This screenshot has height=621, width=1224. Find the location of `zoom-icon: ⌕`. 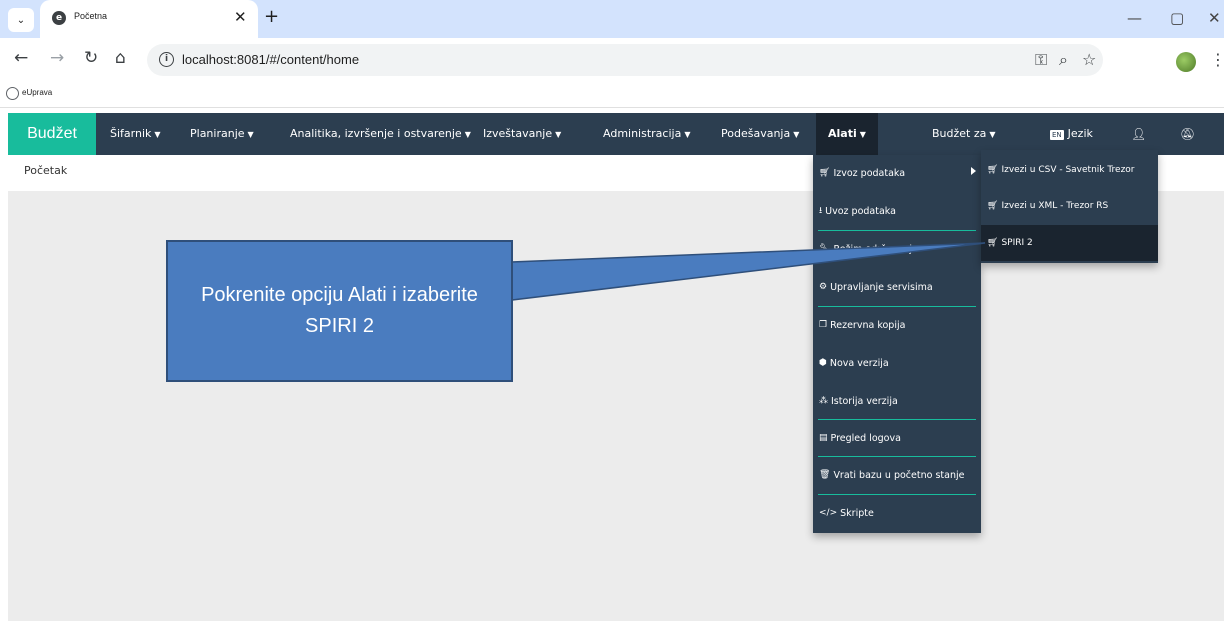

zoom-icon: ⌕ is located at coordinates (1063, 60).